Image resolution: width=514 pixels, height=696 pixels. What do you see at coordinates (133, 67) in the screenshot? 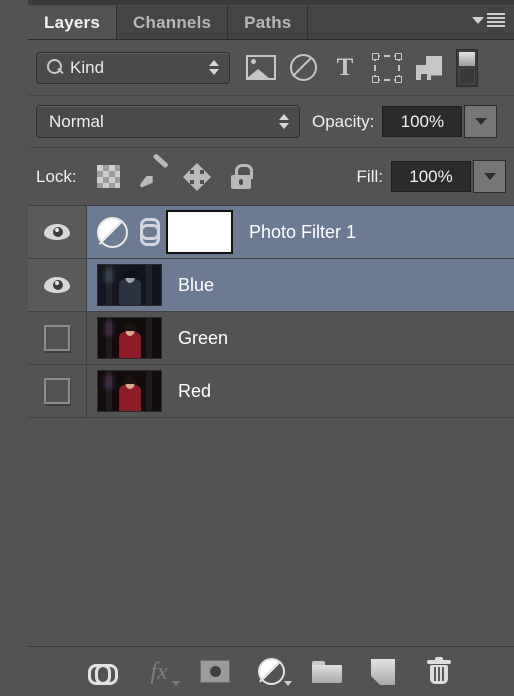
I see `filter-kind-select: Kind` at bounding box center [133, 67].